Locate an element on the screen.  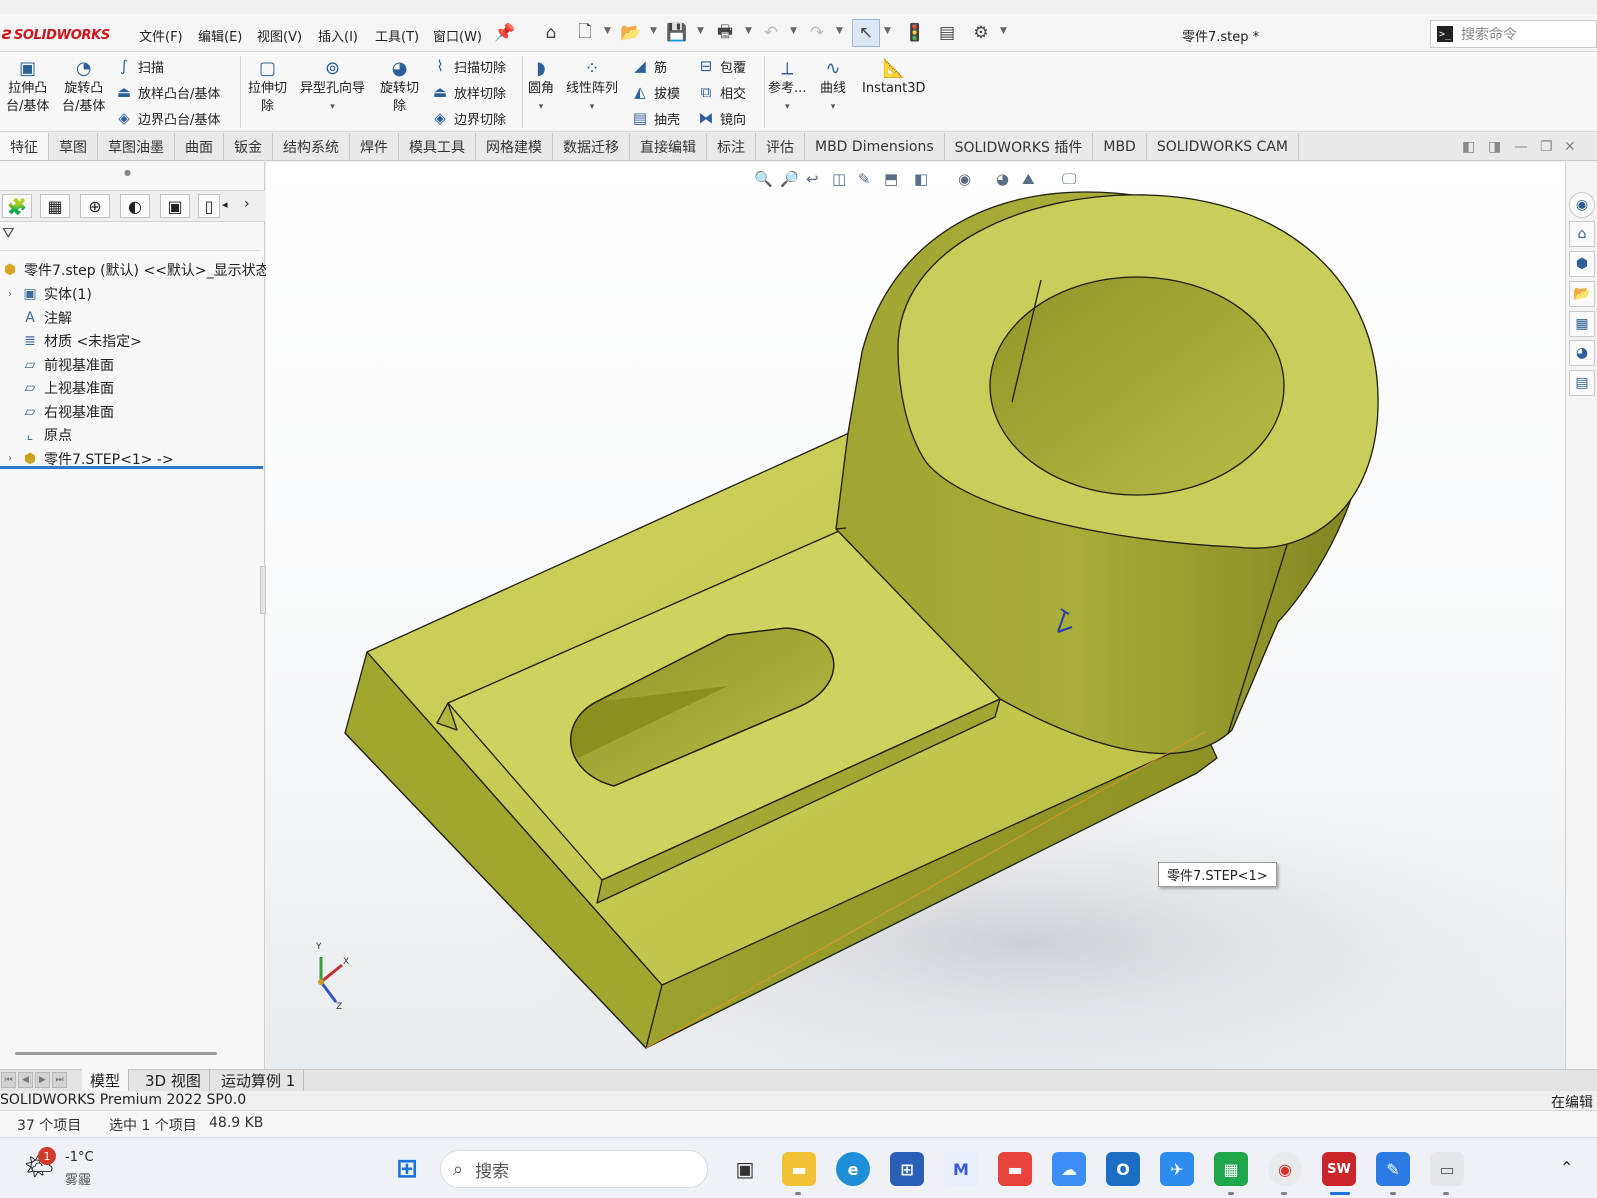
property-manager-tab-icon: ▦ is located at coordinates (55, 206).